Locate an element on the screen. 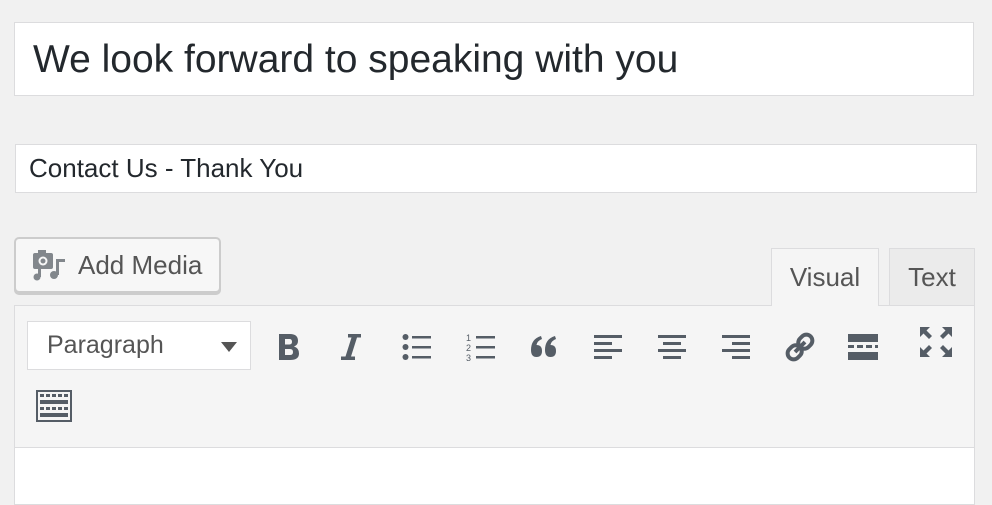  read-more-button is located at coordinates (863, 347).